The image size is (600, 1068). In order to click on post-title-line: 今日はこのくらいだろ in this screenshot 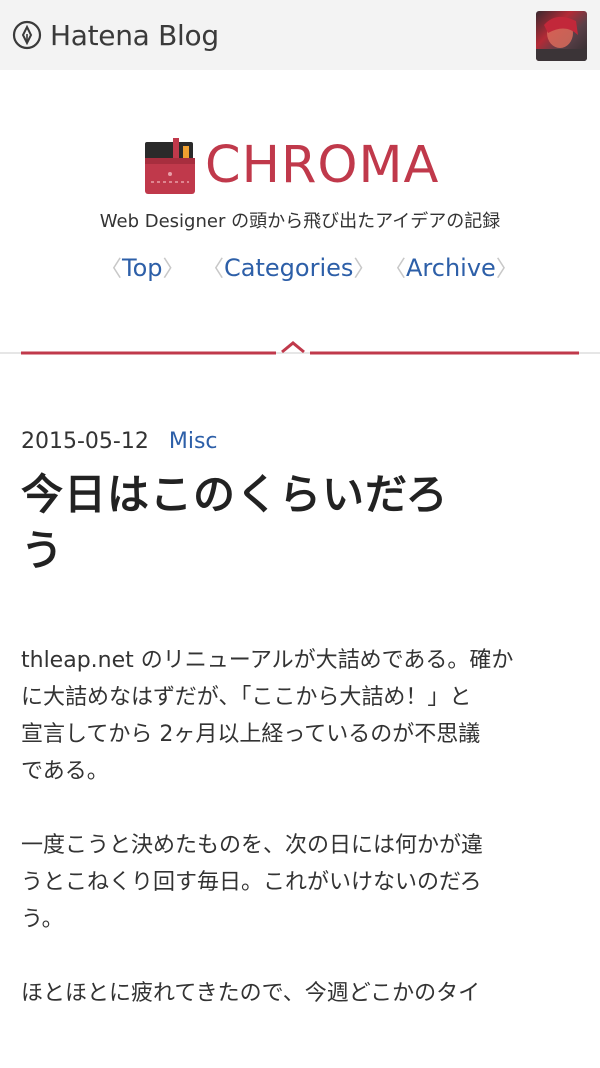, I will do `click(235, 494)`.